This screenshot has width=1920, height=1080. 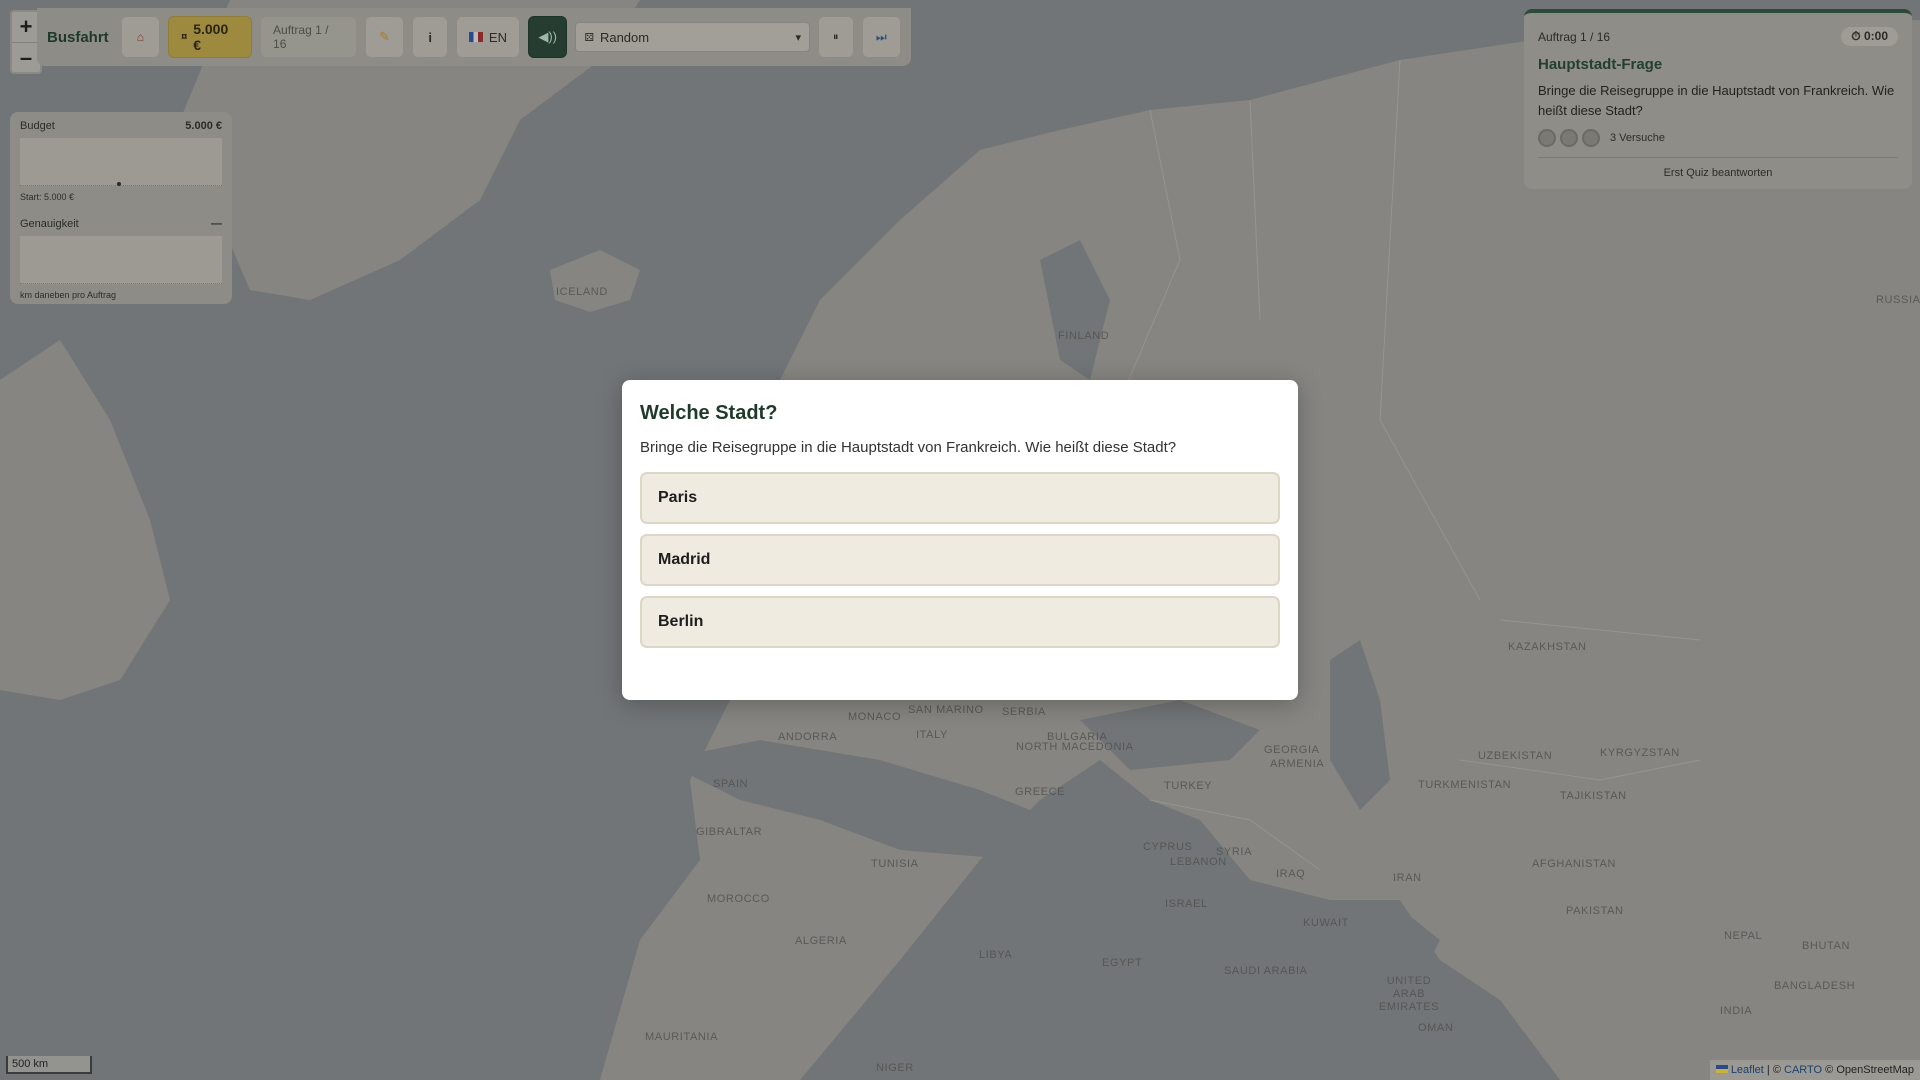 What do you see at coordinates (121, 260) in the screenshot?
I see `accuracy-chart` at bounding box center [121, 260].